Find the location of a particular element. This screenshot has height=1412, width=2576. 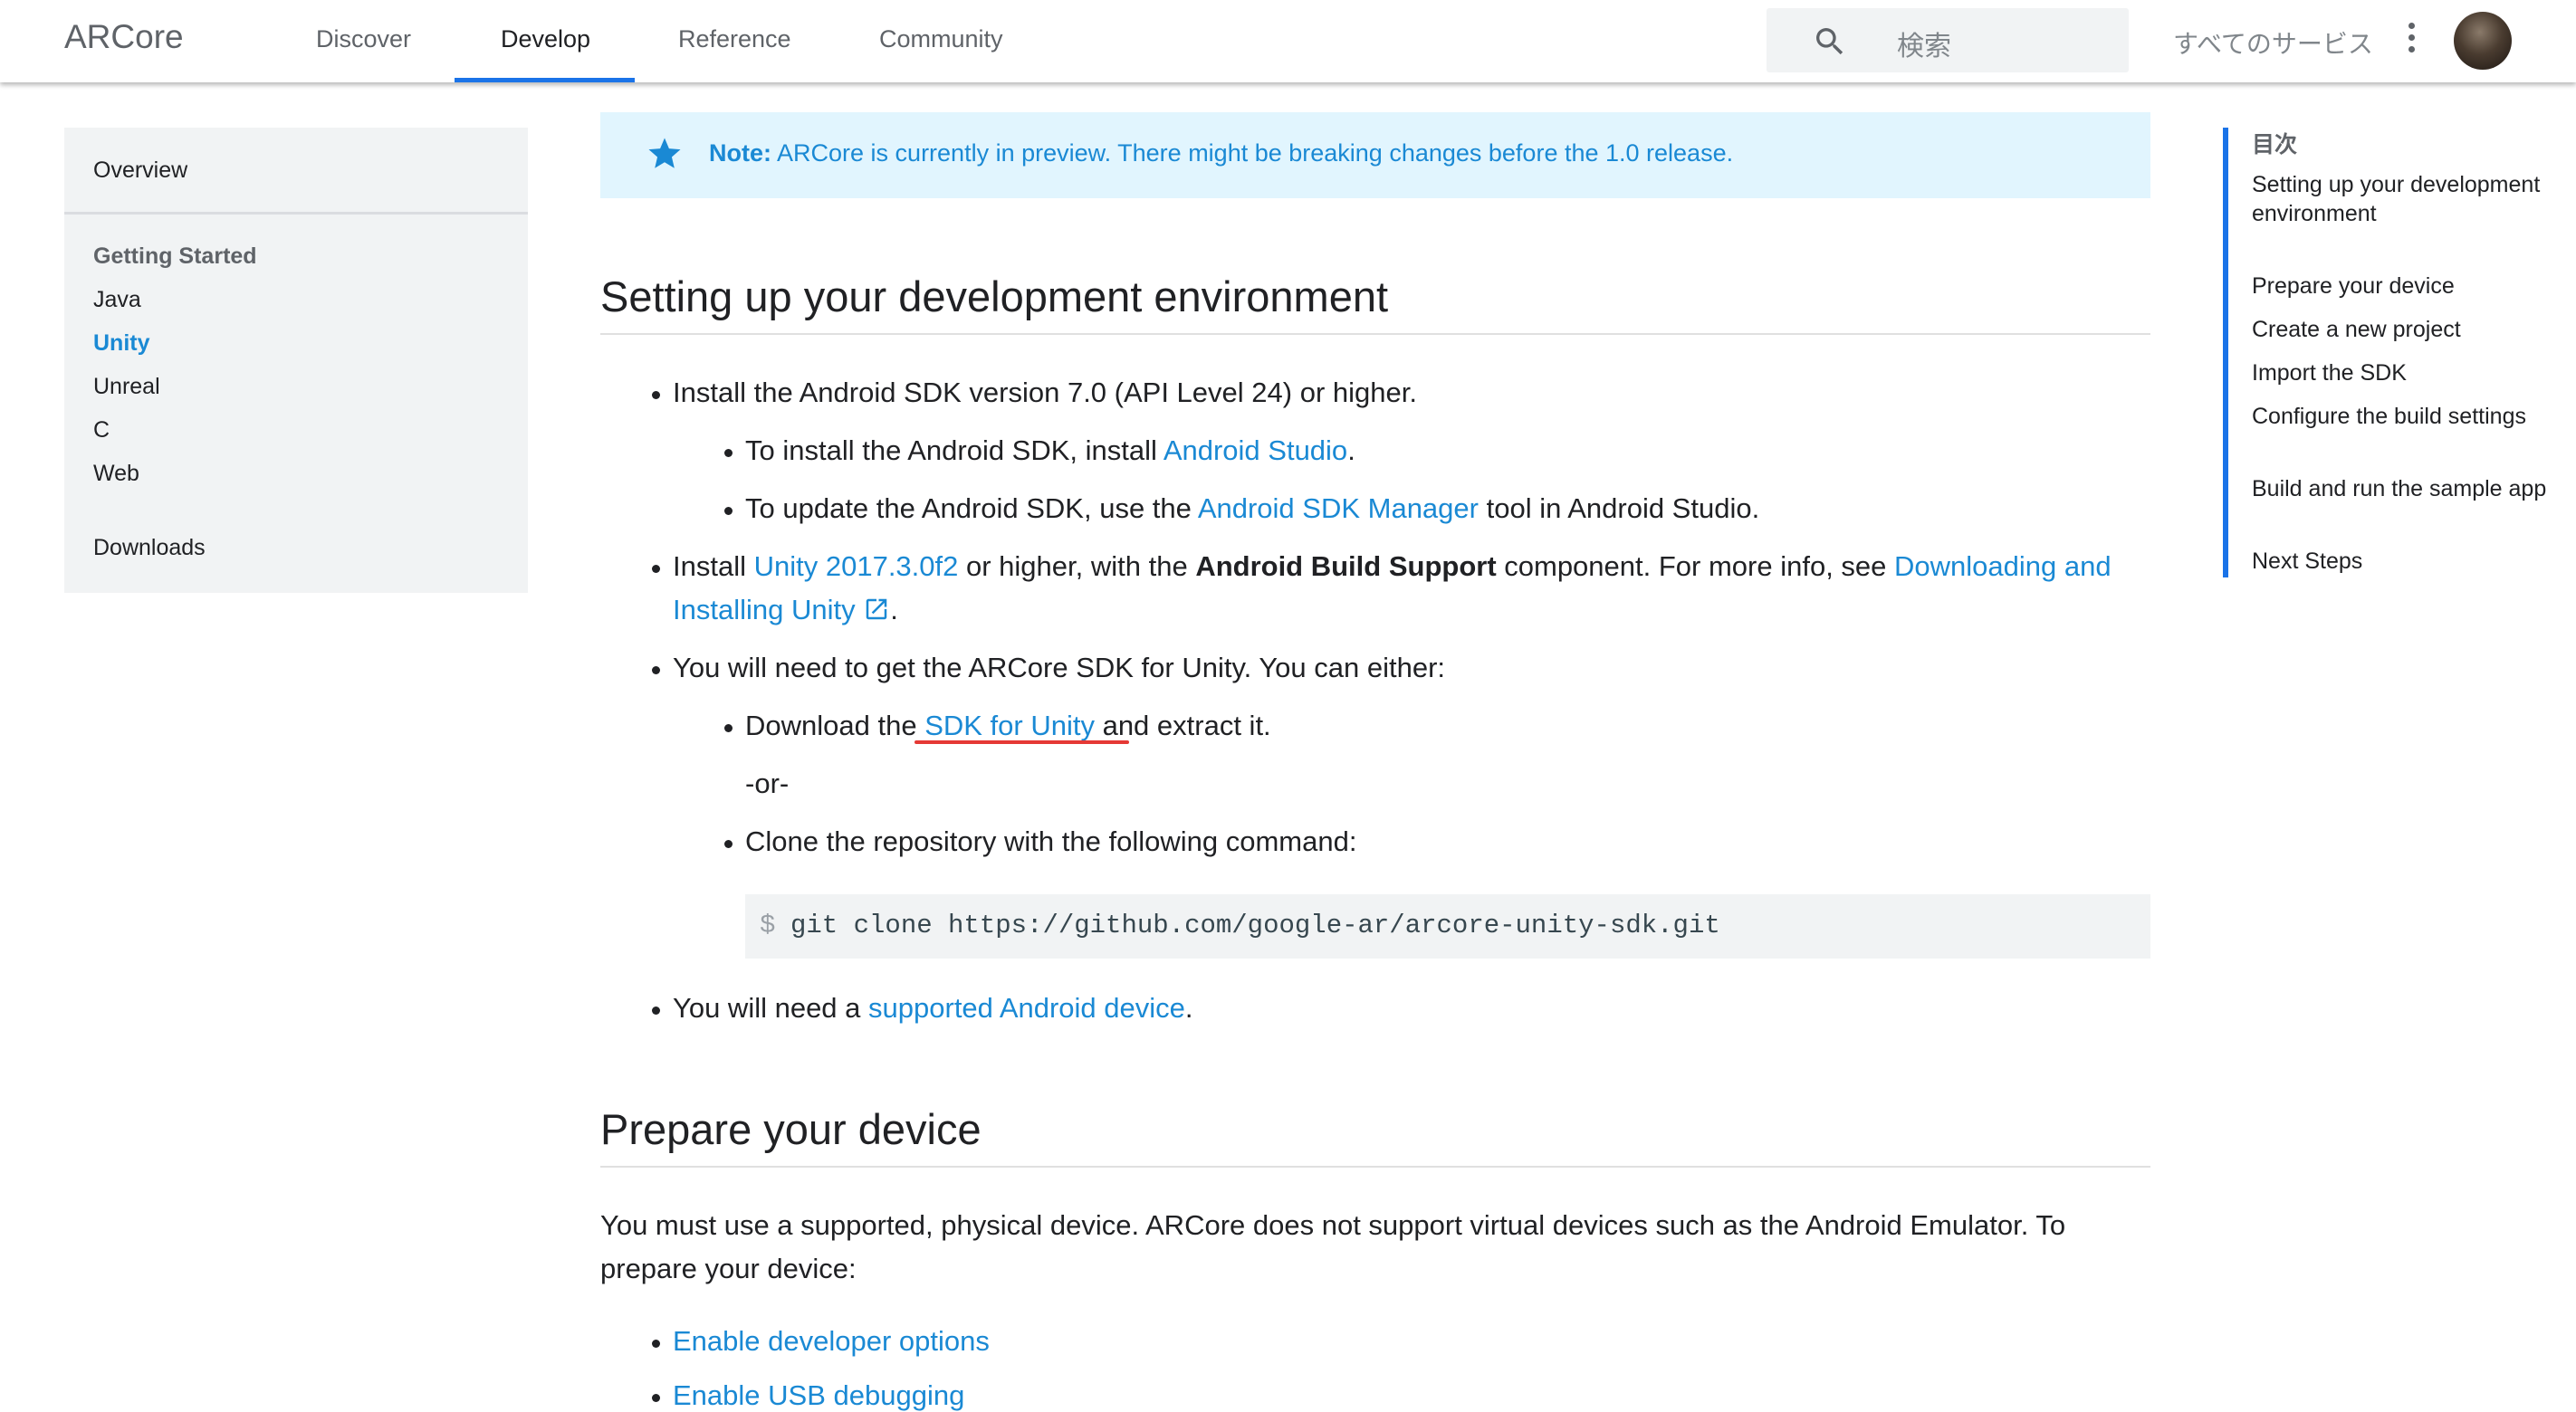

nav-item-unreal: Unreal is located at coordinates (126, 387).